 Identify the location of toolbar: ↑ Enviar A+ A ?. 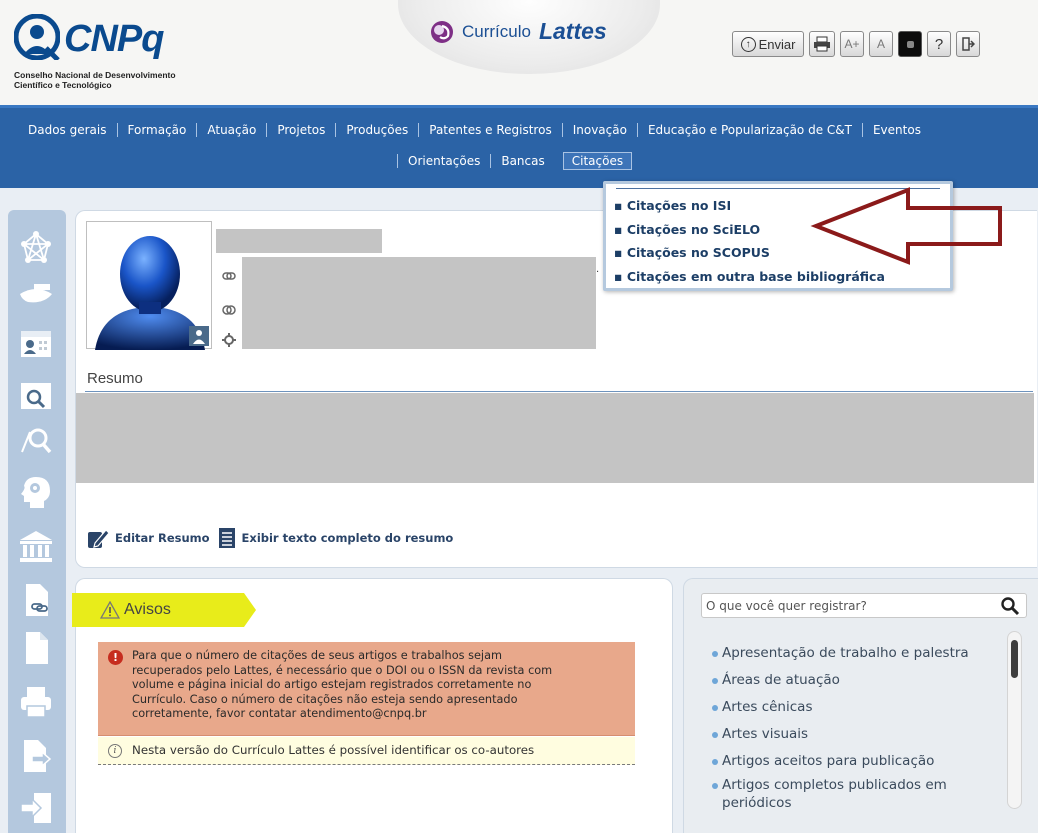
(856, 44).